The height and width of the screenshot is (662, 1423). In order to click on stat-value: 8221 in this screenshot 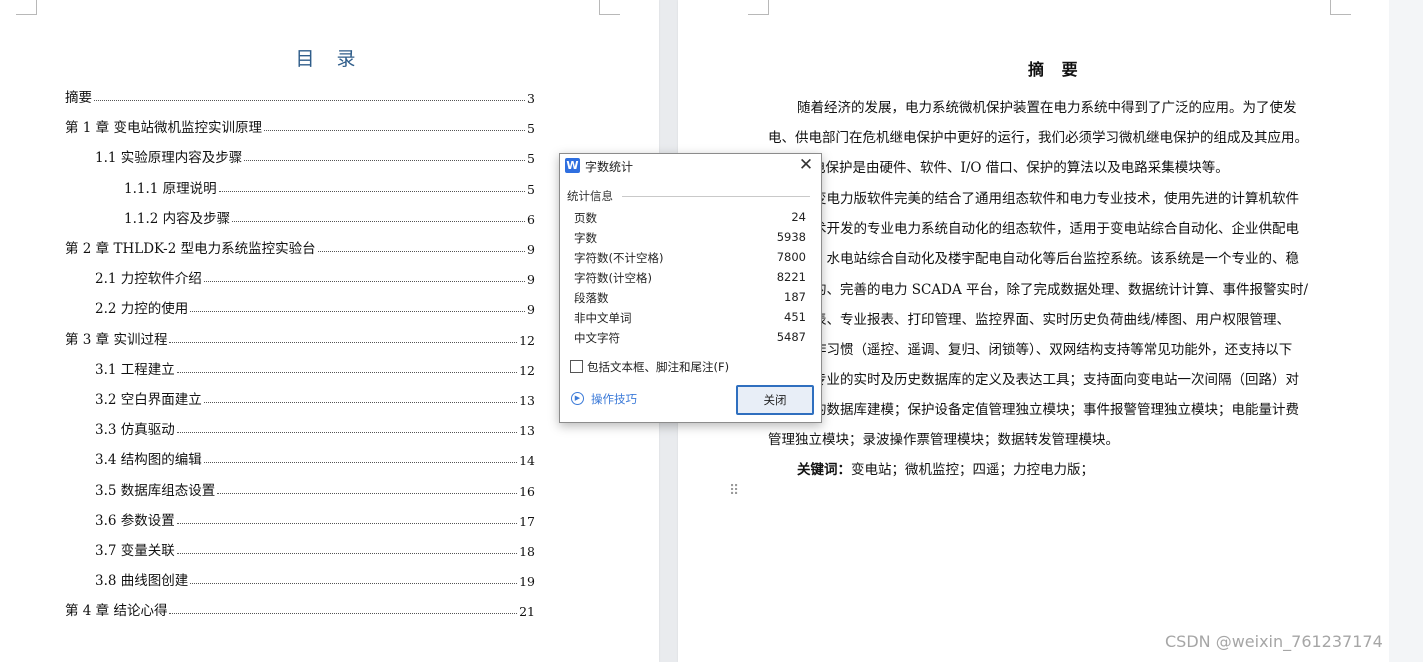, I will do `click(791, 277)`.